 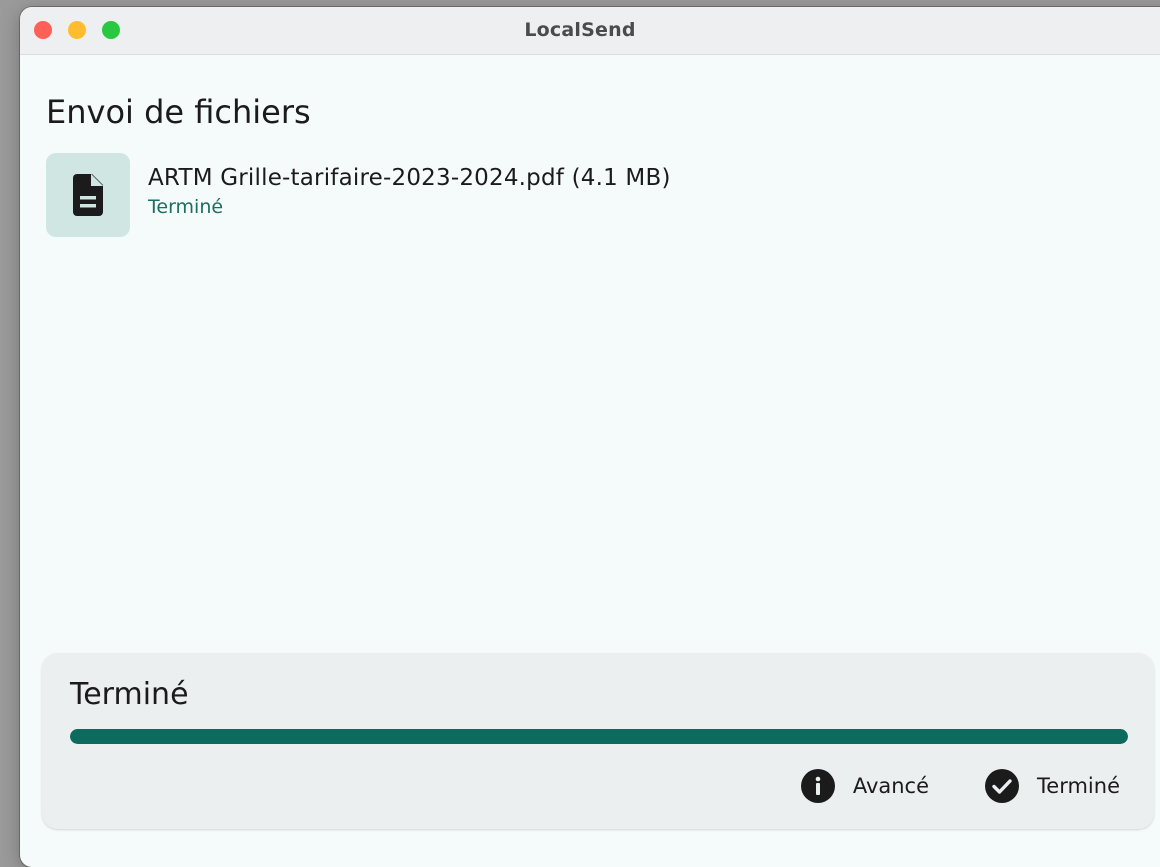 I want to click on file-status: Terminé, so click(x=186, y=207).